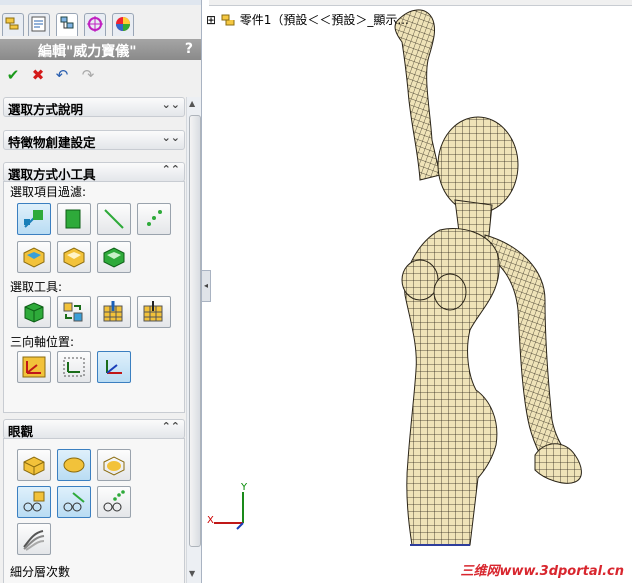 Image resolution: width=632 pixels, height=586 pixels. I want to click on yellow-box-icon, so click(34, 466).